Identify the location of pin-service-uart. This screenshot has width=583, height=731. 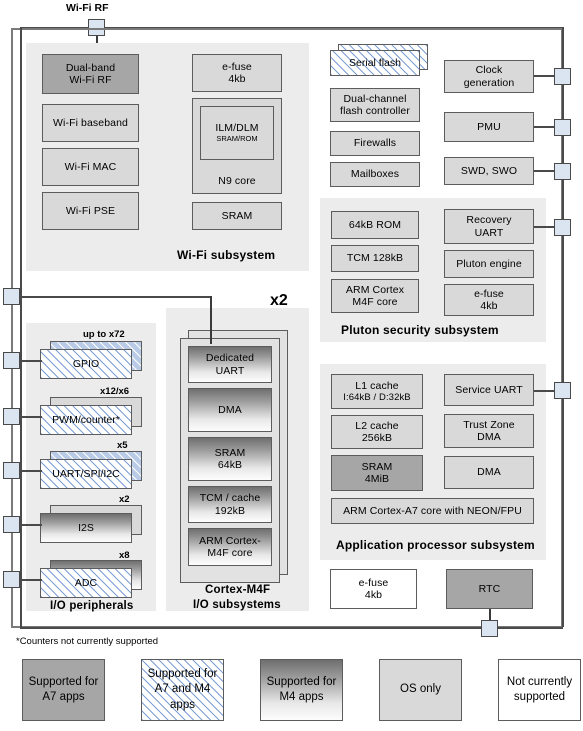
(562, 390).